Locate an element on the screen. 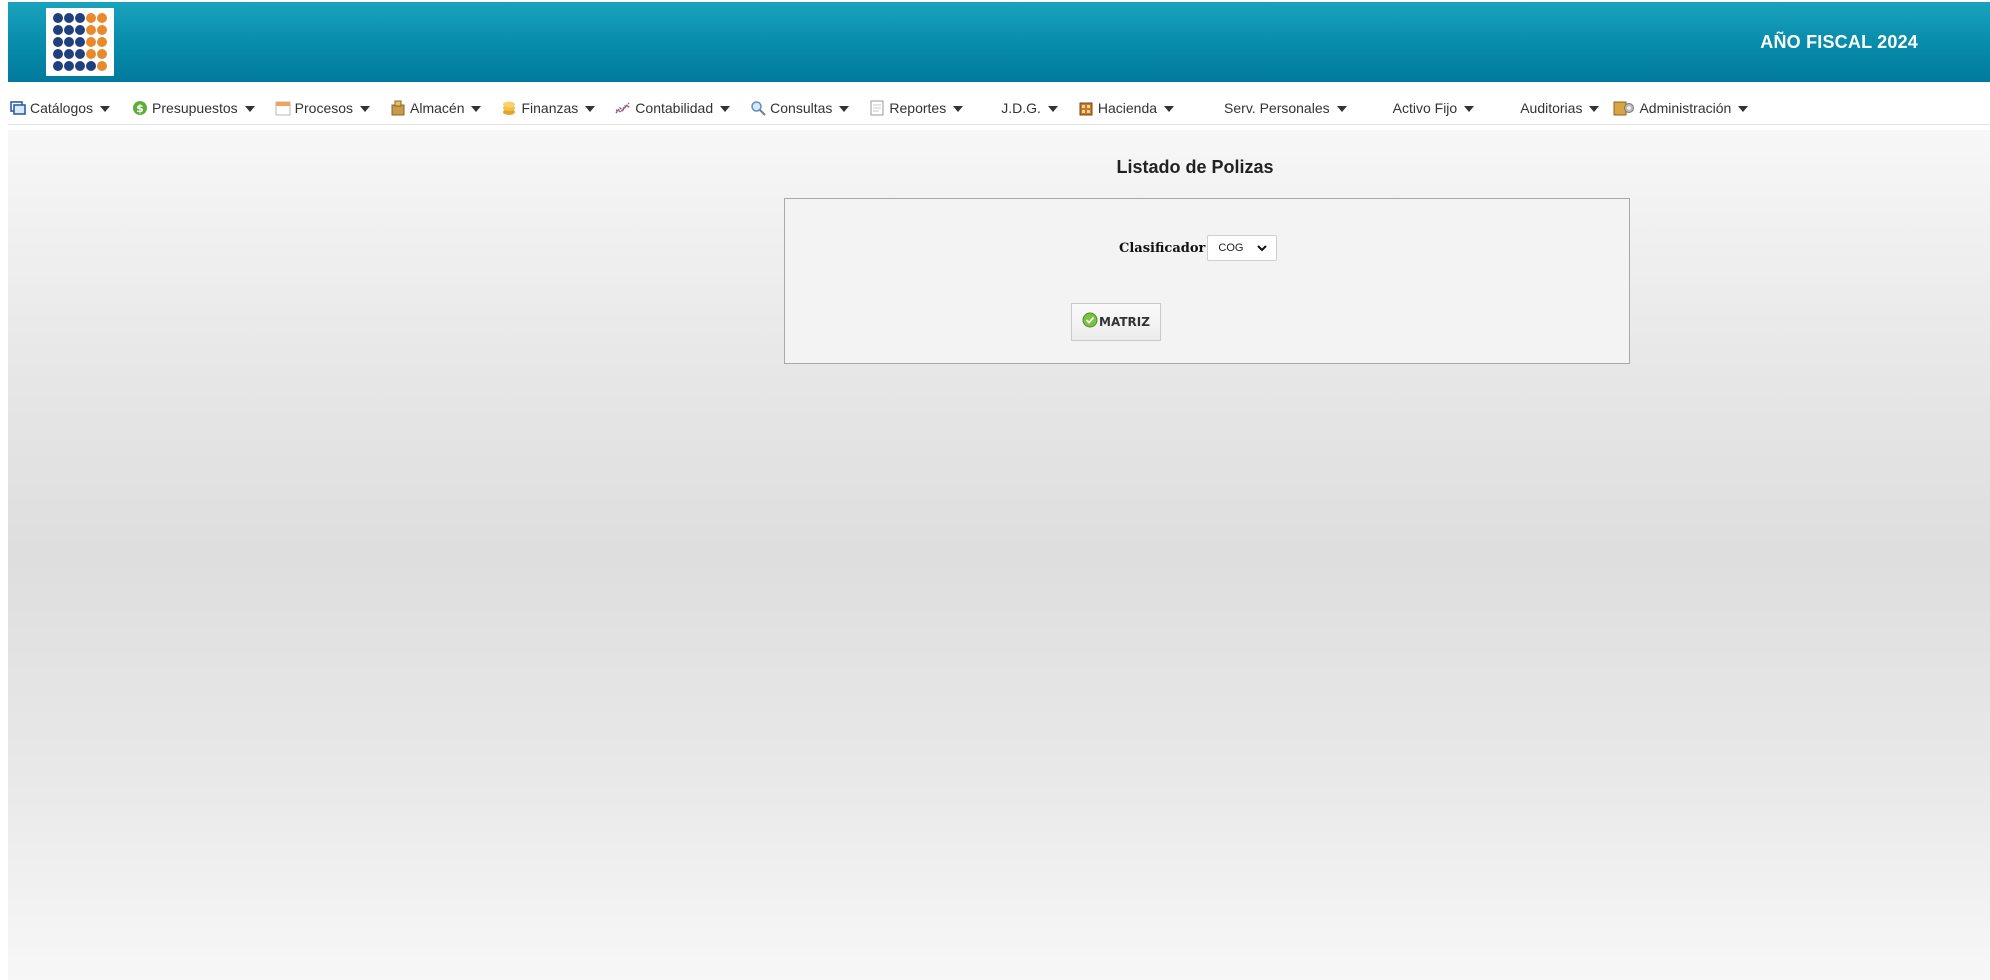 This screenshot has width=1990, height=980. menu-label: Procesos is located at coordinates (324, 108).